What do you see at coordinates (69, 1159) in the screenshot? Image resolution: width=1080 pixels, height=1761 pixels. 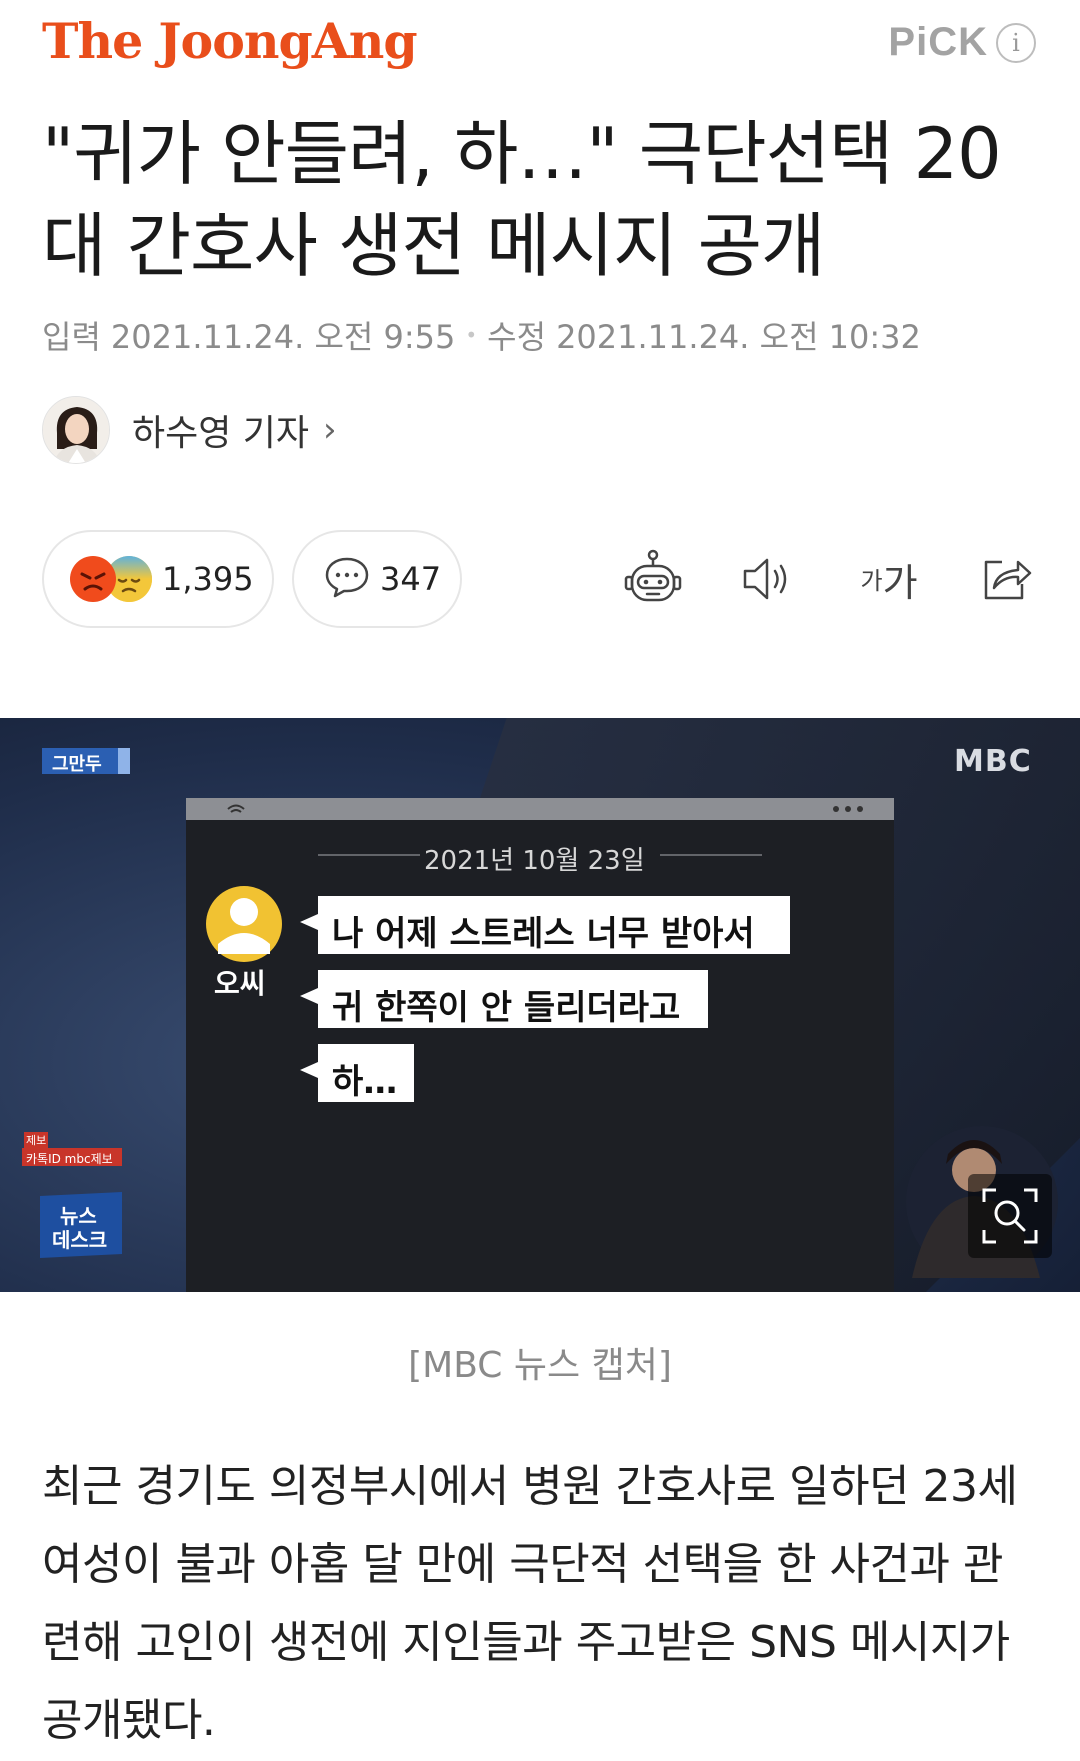 I see `report-line: 카톡ID mbc제보` at bounding box center [69, 1159].